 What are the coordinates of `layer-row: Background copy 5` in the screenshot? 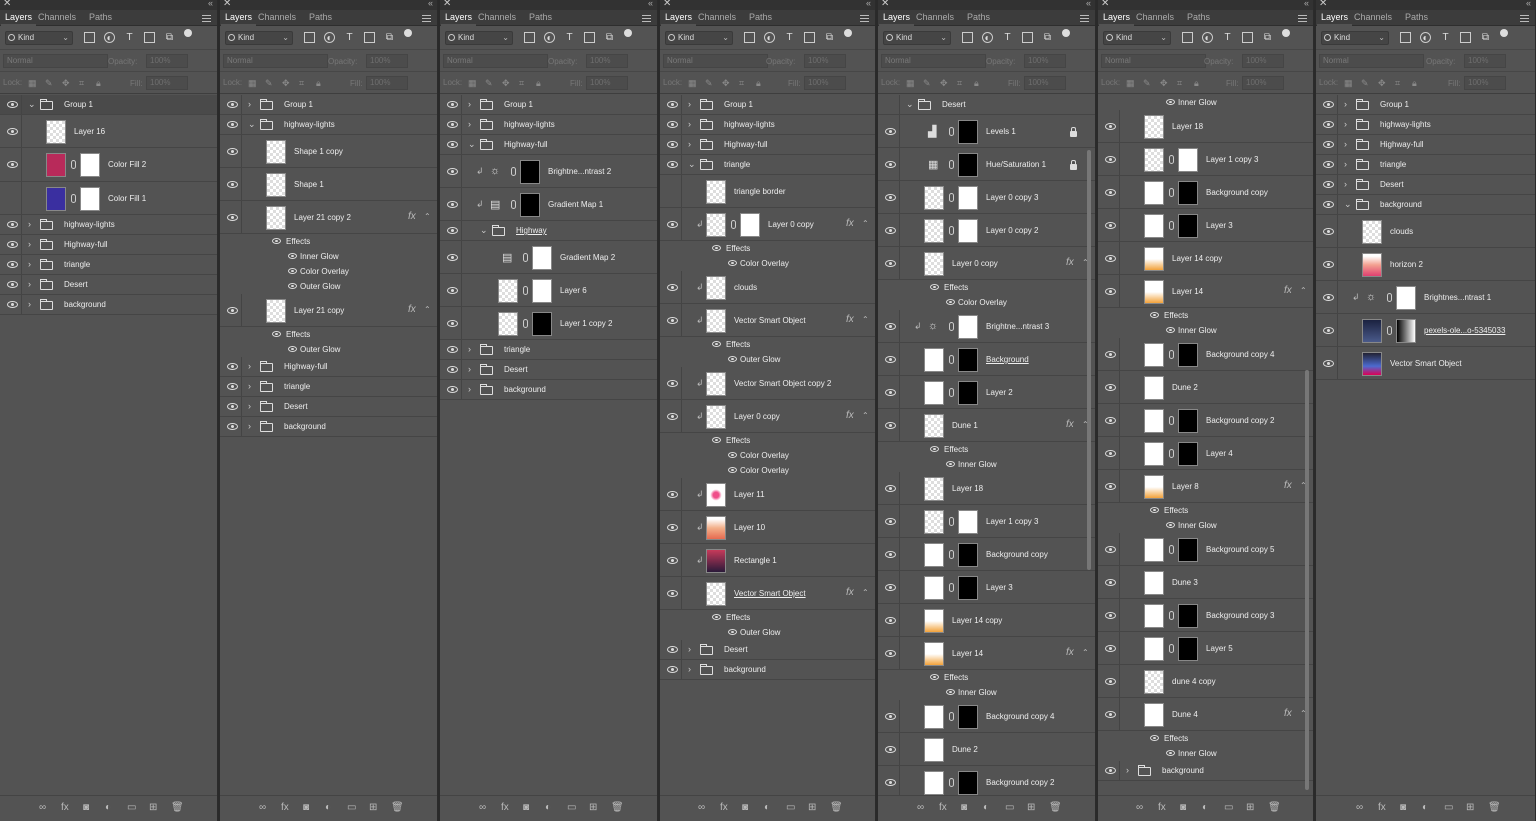 It's located at (1205, 549).